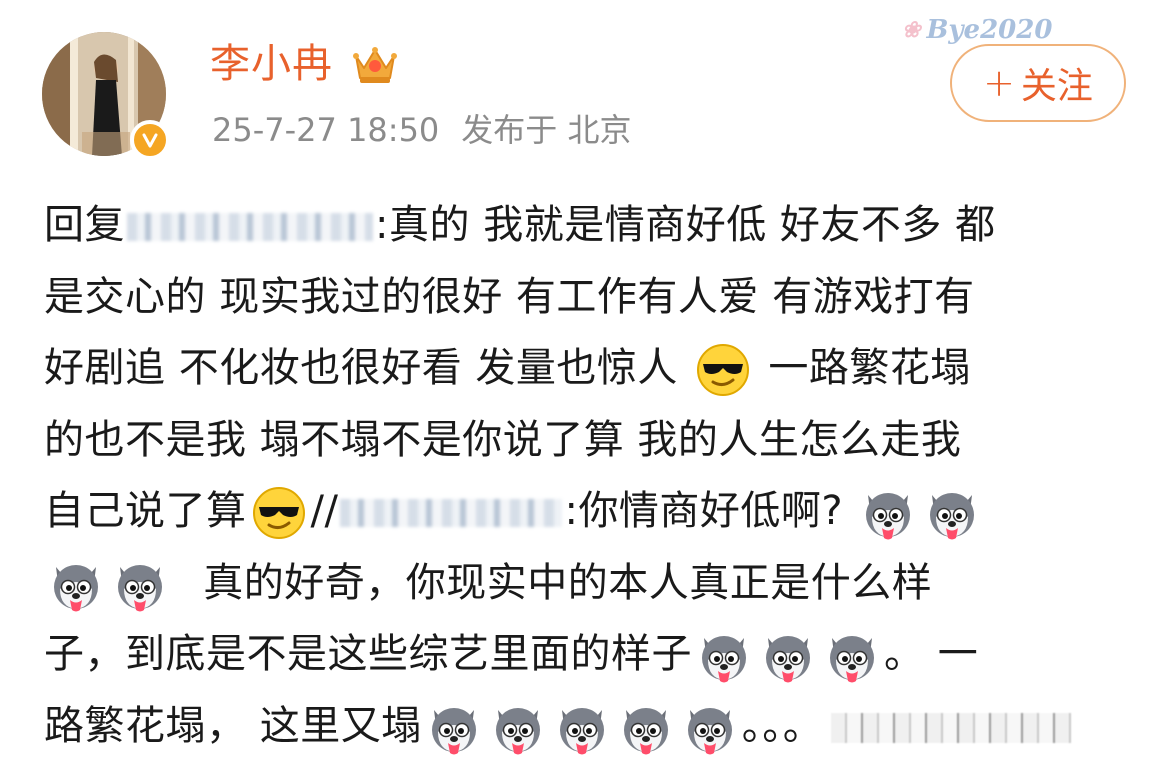  Describe the element at coordinates (375, 64) in the screenshot. I see `crown-icon` at that location.